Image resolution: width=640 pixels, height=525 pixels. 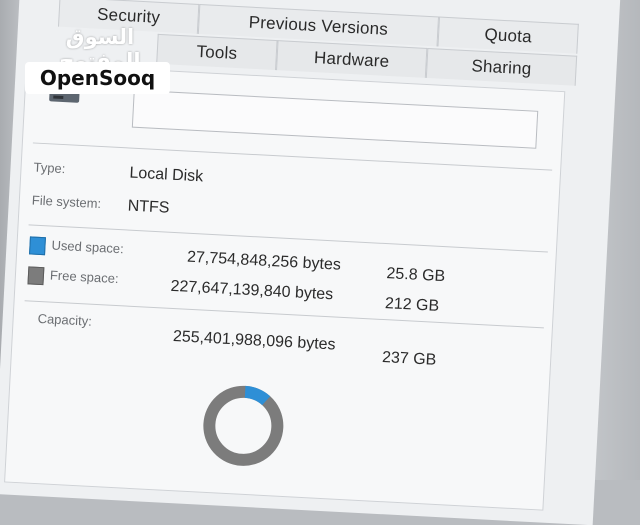 What do you see at coordinates (254, 341) in the screenshot?
I see `capacity-bytes: 255,401,988,096 bytes` at bounding box center [254, 341].